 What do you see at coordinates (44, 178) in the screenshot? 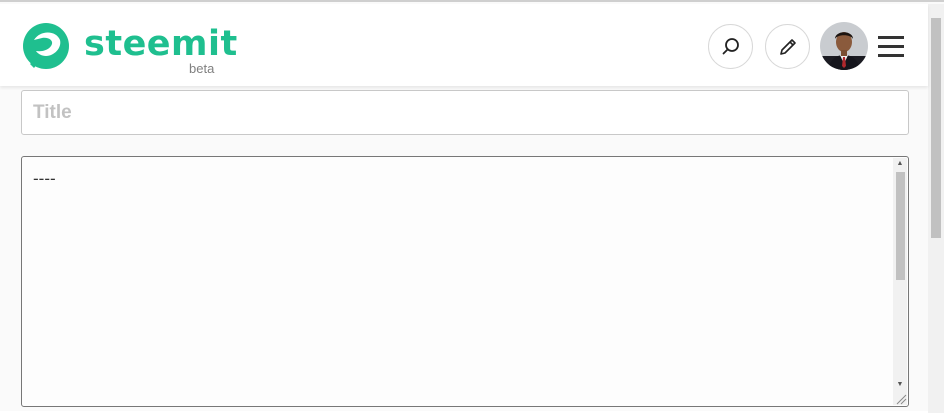
I see `body-text: ----` at bounding box center [44, 178].